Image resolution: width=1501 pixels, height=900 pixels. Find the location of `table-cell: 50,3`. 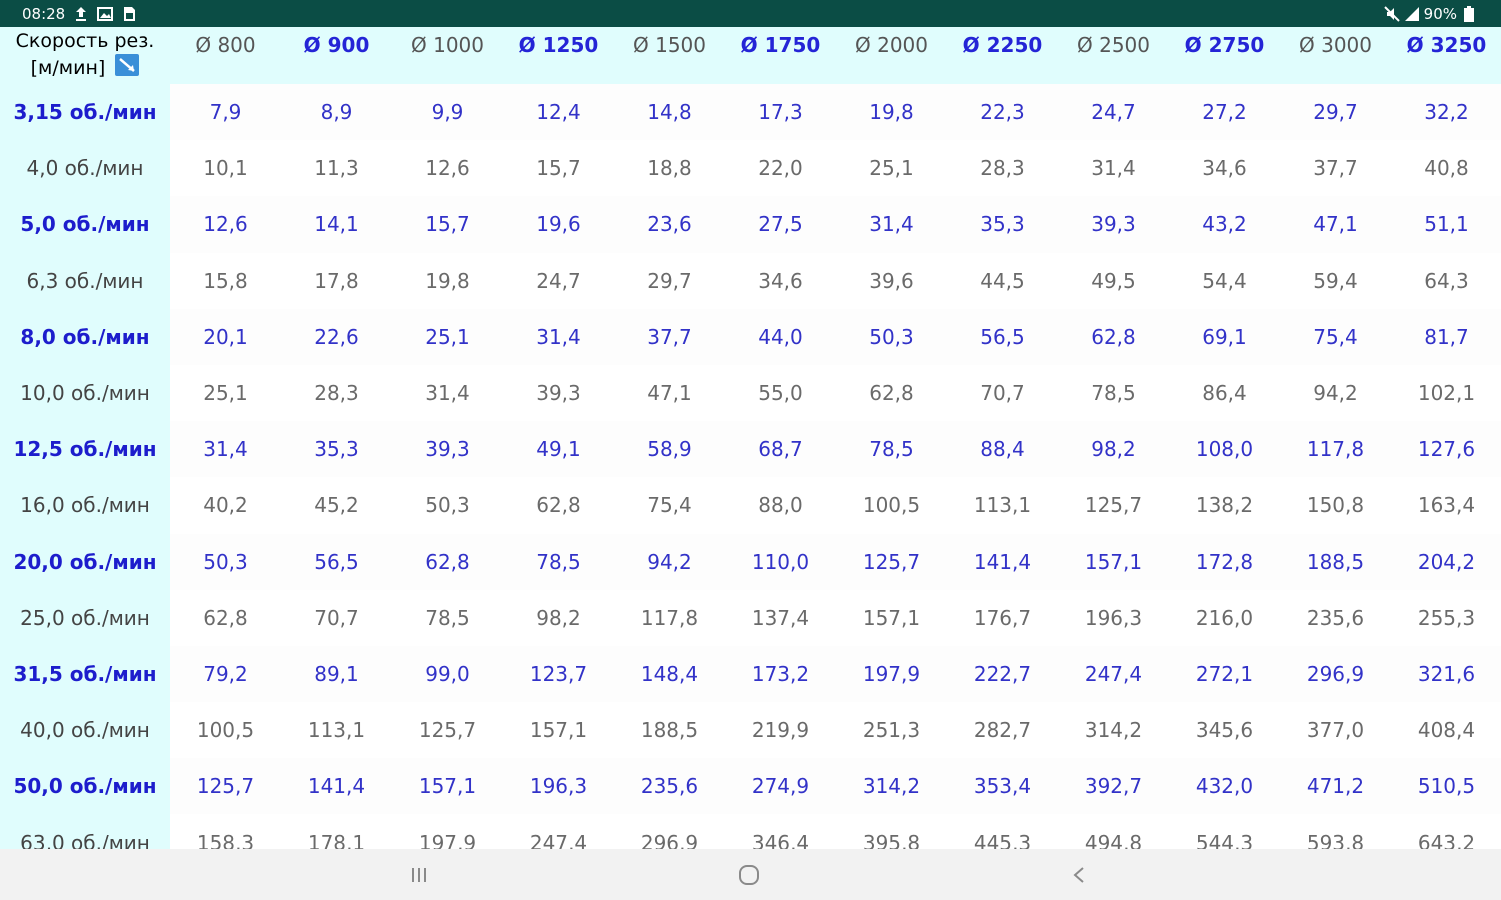

table-cell: 50,3 is located at coordinates (225, 561).